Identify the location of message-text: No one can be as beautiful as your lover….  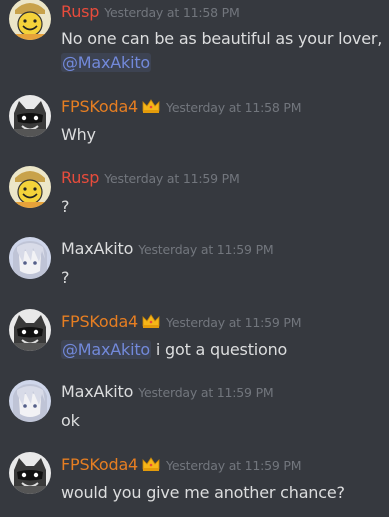
(221, 51).